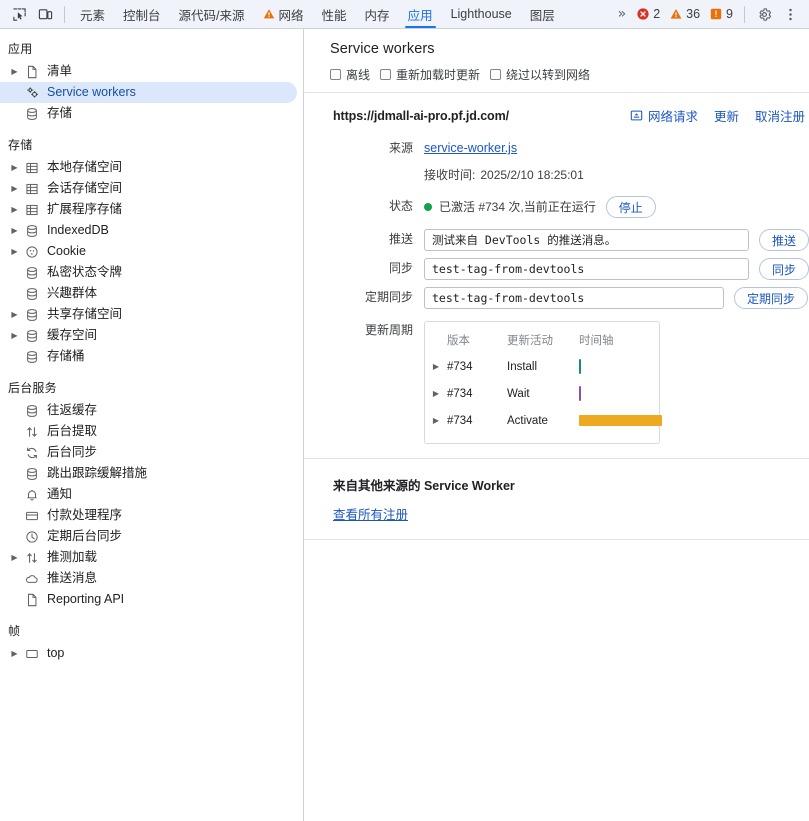  I want to click on push-button: 推送, so click(783, 240).